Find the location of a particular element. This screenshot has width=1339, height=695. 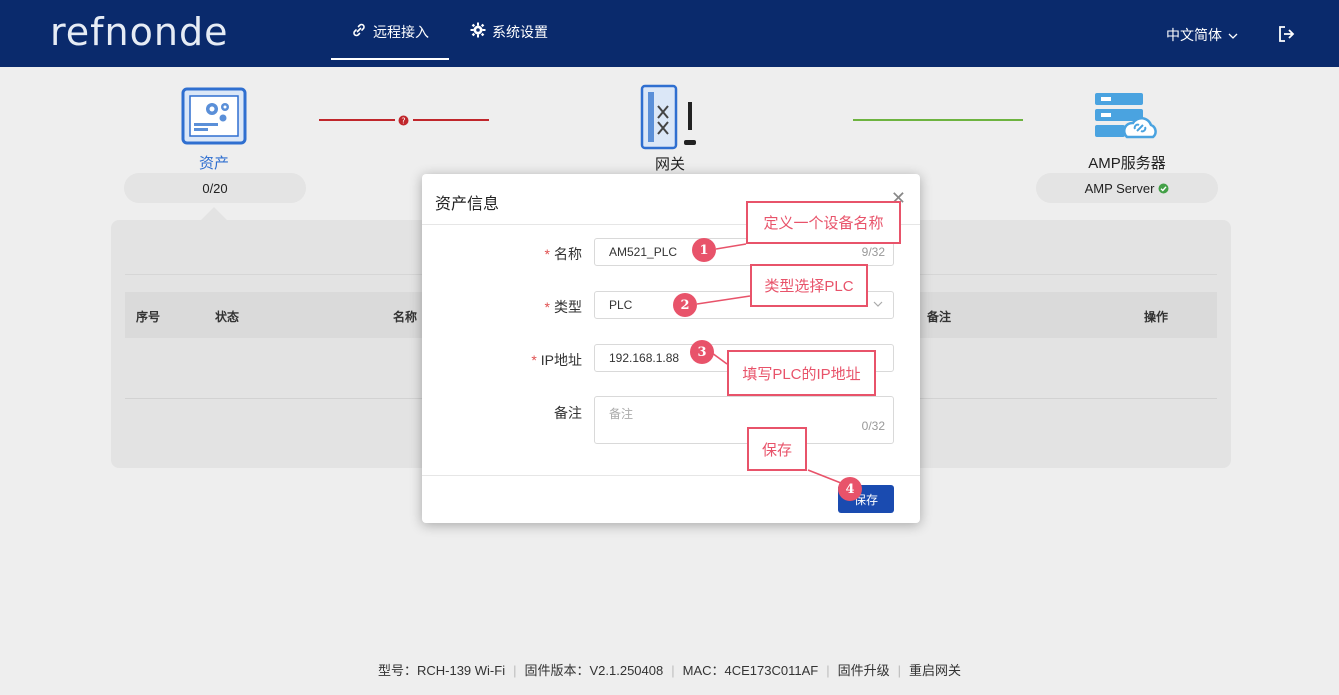

annotation-callout-2: 类型选择PLC is located at coordinates (809, 285).